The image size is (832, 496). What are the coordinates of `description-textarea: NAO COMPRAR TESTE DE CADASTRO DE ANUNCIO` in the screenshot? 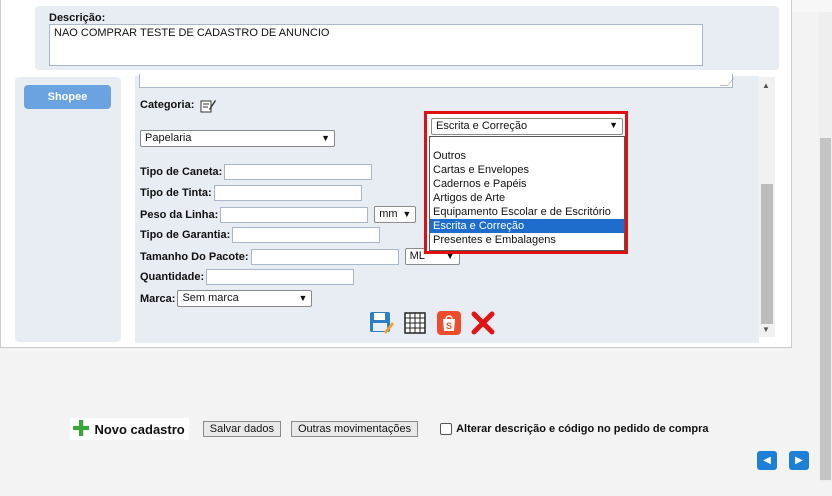 It's located at (376, 45).